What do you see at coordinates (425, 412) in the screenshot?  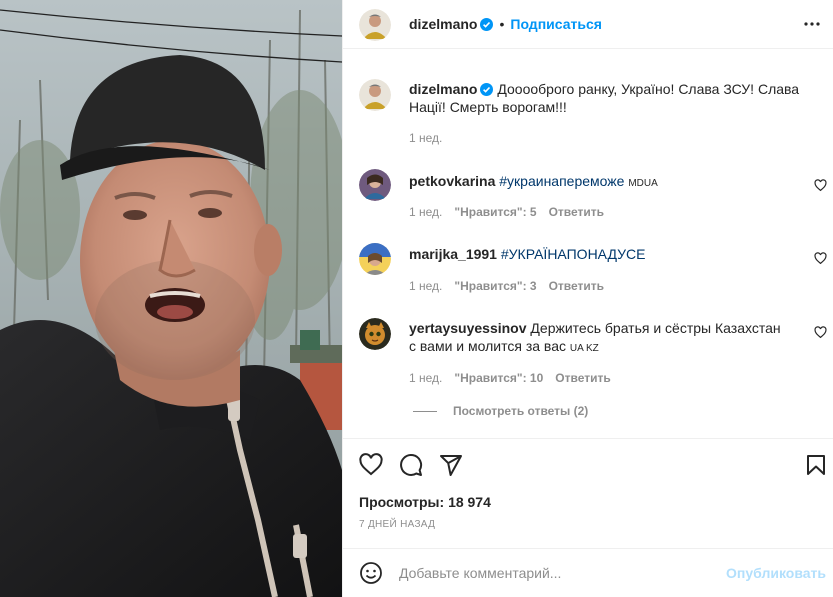 I see `replies-divider-line` at bounding box center [425, 412].